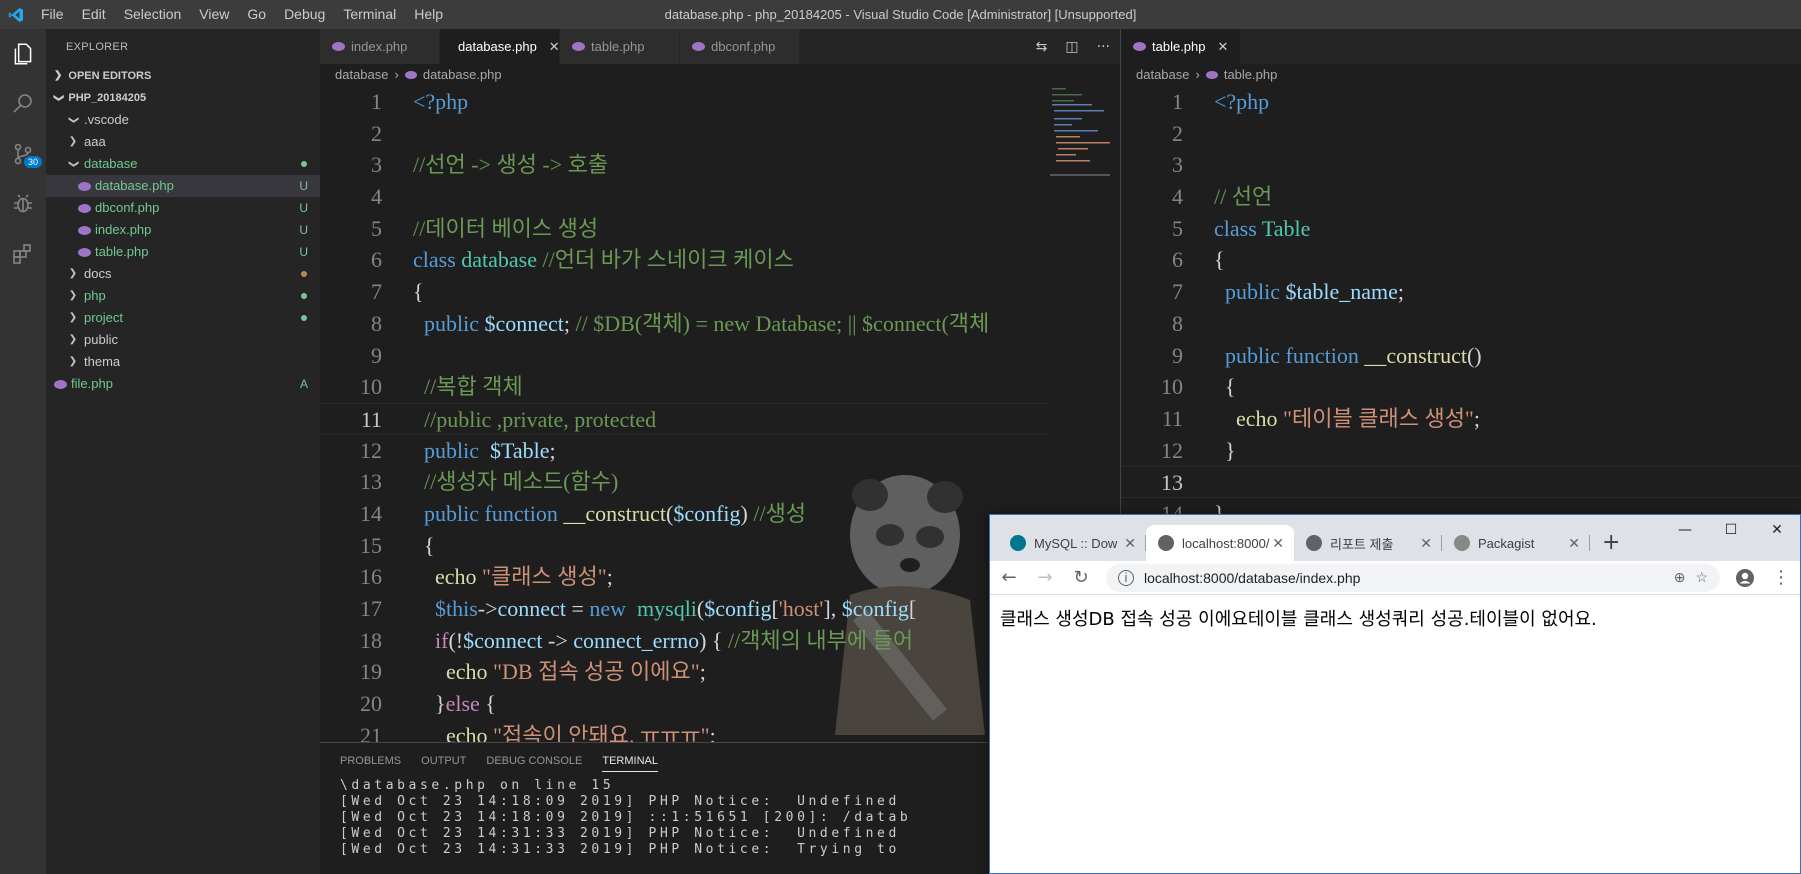  I want to click on address-bar: i localhost:8000/database/index.php ⊕ ☆, so click(1413, 577).